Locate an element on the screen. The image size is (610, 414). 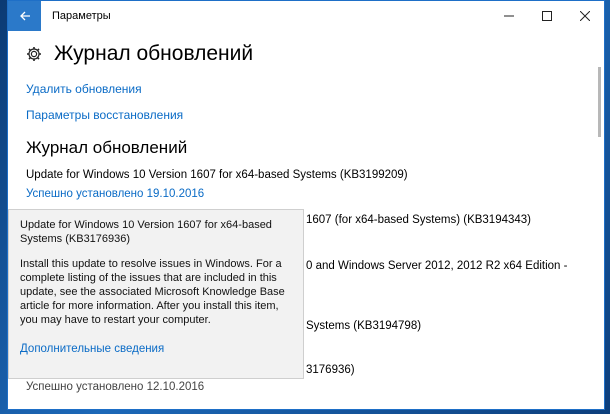
minimize-icon is located at coordinates (509, 16).